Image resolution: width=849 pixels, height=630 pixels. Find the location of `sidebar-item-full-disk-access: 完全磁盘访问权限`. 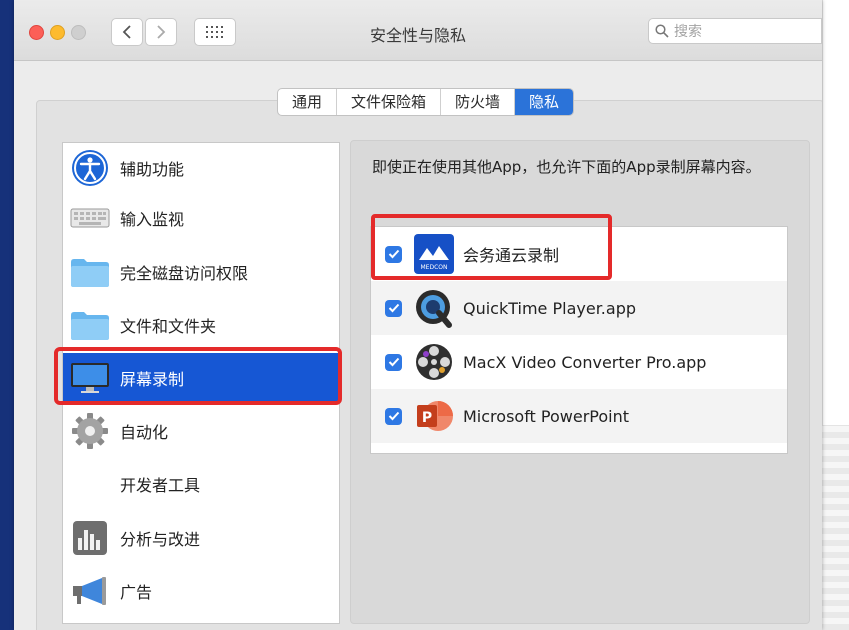

sidebar-item-full-disk-access: 完全磁盘访问权限 is located at coordinates (201, 272).